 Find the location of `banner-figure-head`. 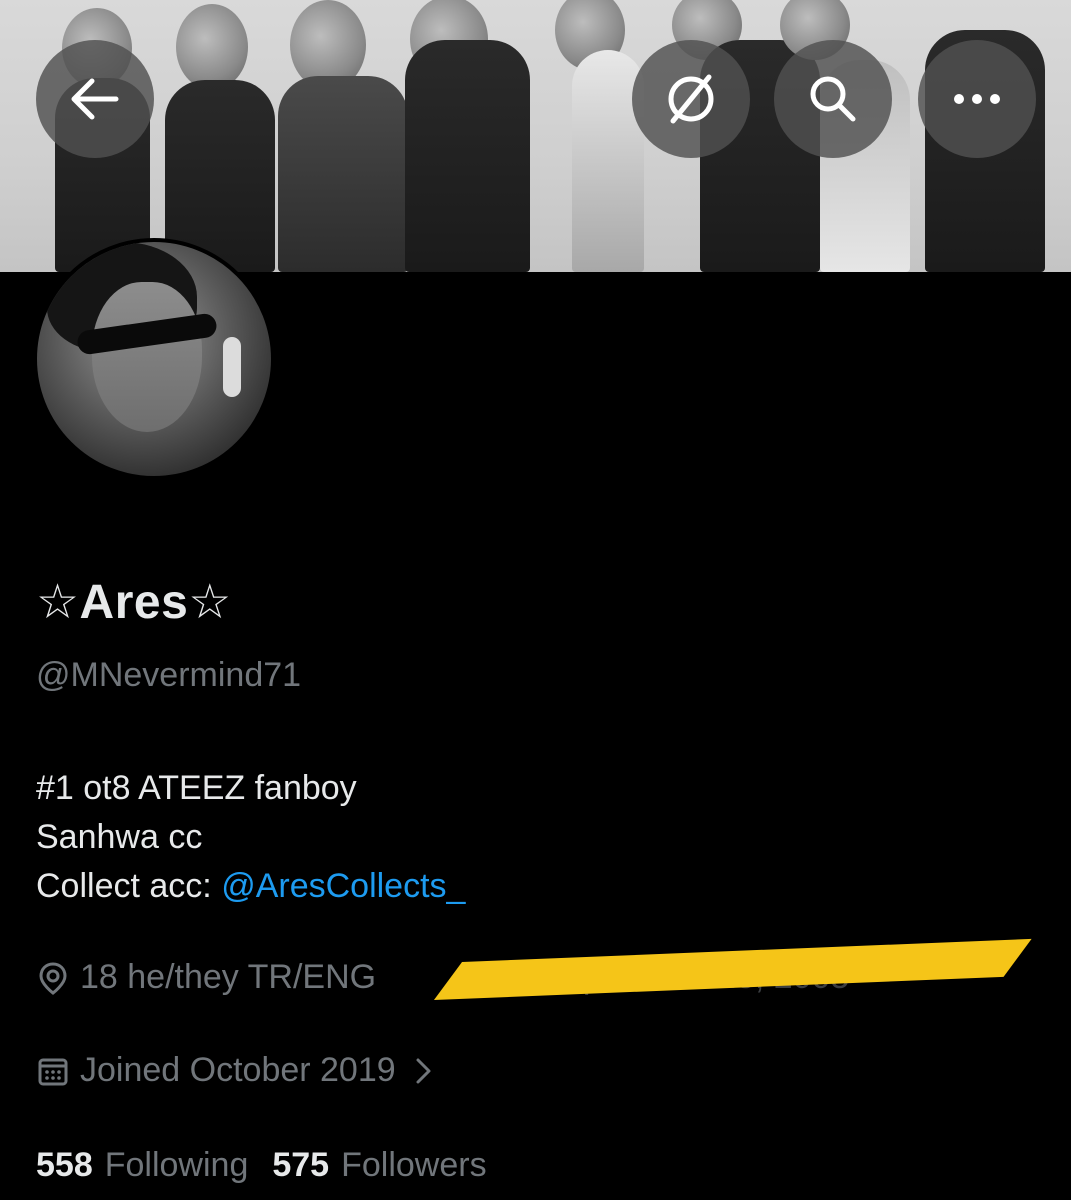

banner-figure-head is located at coordinates (212, 47).